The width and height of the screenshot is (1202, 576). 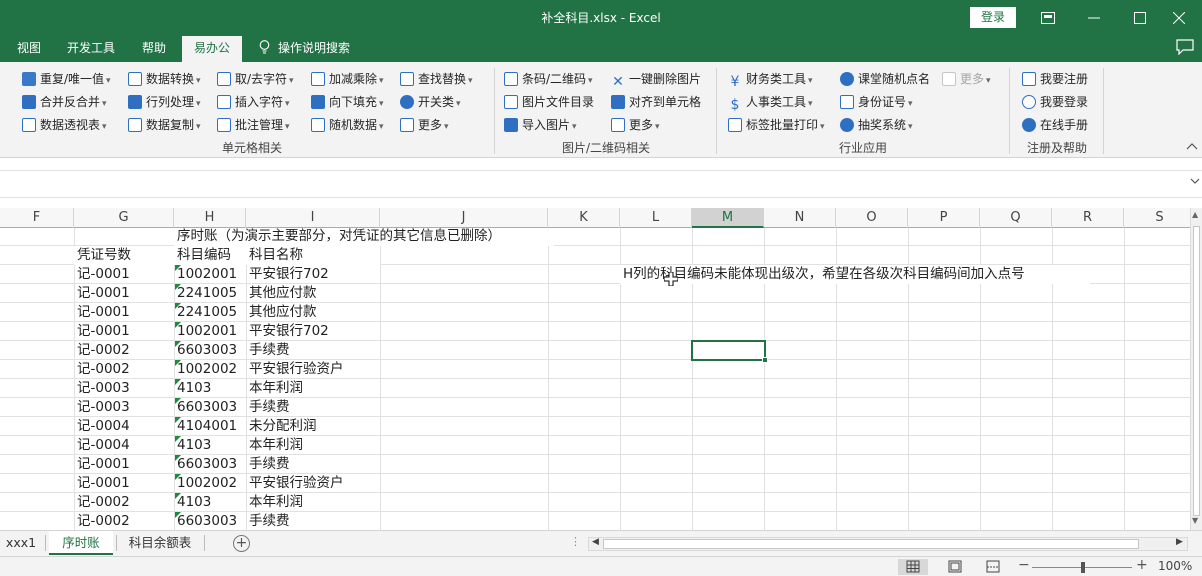 What do you see at coordinates (966, 79) in the screenshot?
I see `ribbon-btn-more-3: 更多 ▾` at bounding box center [966, 79].